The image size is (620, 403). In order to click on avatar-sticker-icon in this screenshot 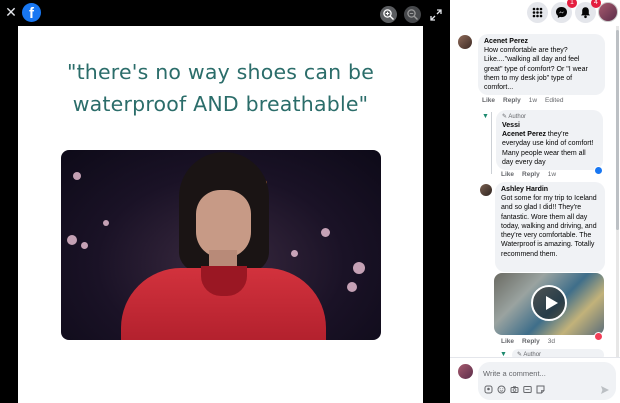, I will do `click(488, 389)`.